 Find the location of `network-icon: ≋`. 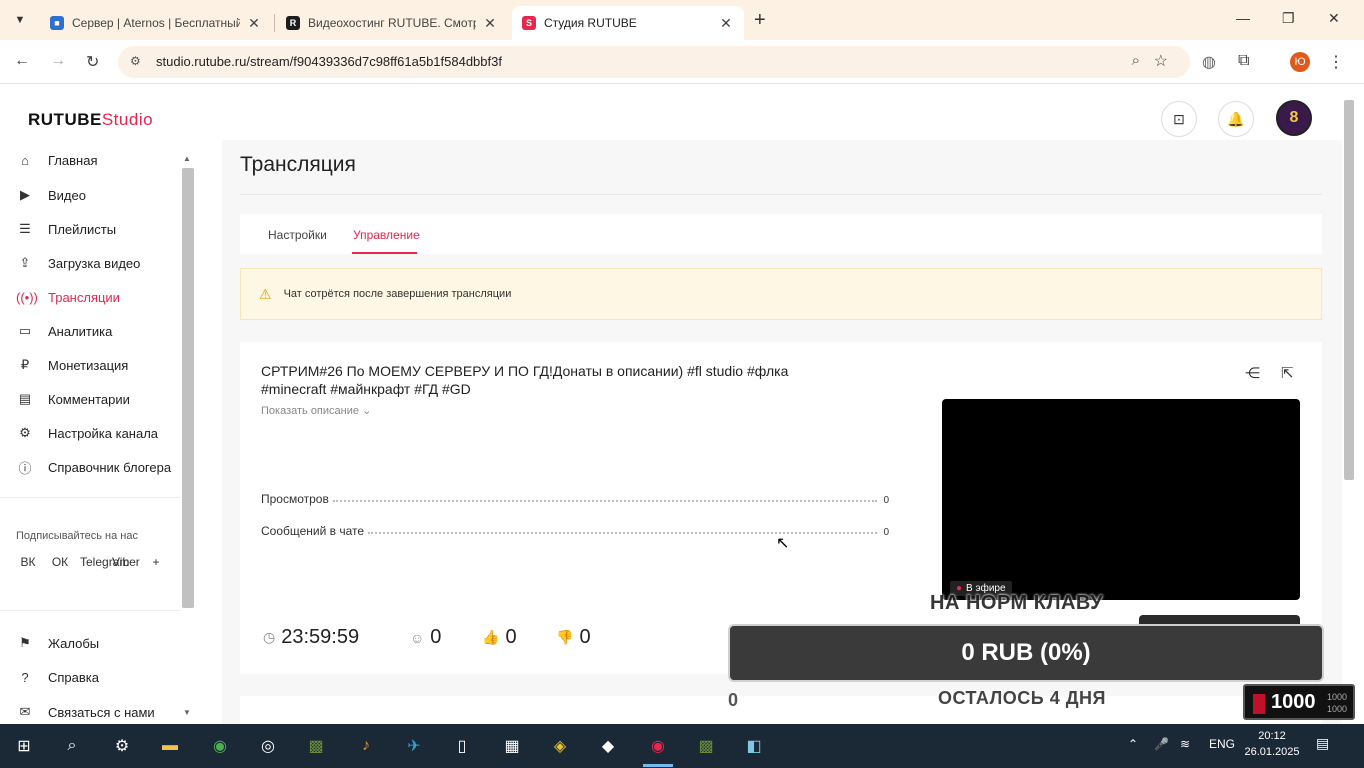

network-icon: ≋ is located at coordinates (1185, 744).